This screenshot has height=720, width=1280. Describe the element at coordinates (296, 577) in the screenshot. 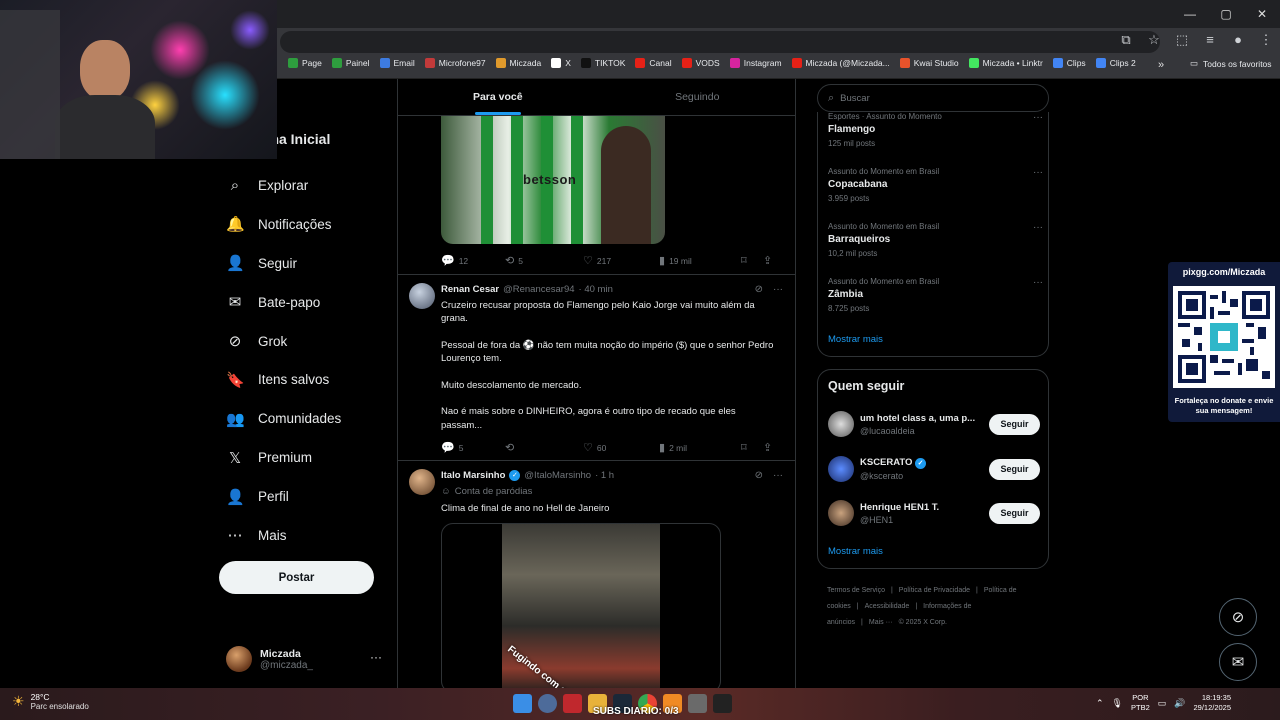

I see `post-button: Postar` at that location.